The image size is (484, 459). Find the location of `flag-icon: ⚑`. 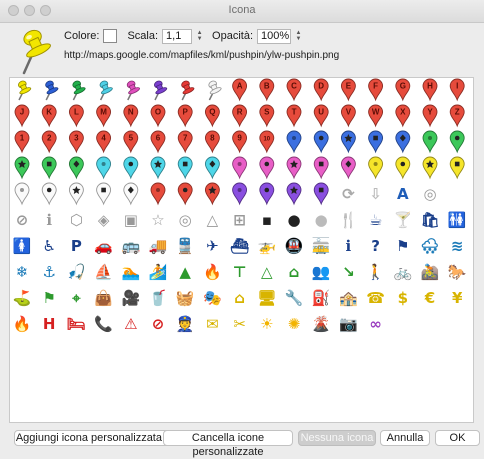

flag-icon: ⚑ is located at coordinates (402, 246).